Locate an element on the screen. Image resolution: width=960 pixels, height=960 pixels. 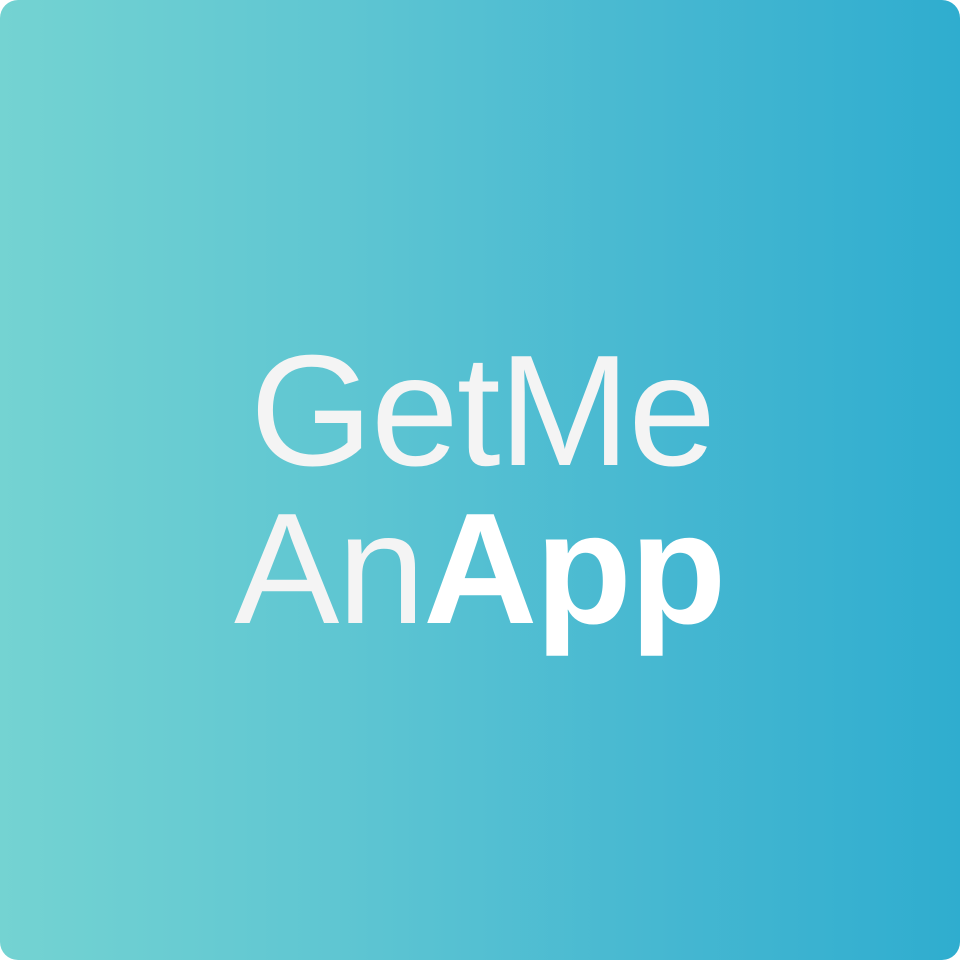
logo-word-an: An is located at coordinates (329, 569).